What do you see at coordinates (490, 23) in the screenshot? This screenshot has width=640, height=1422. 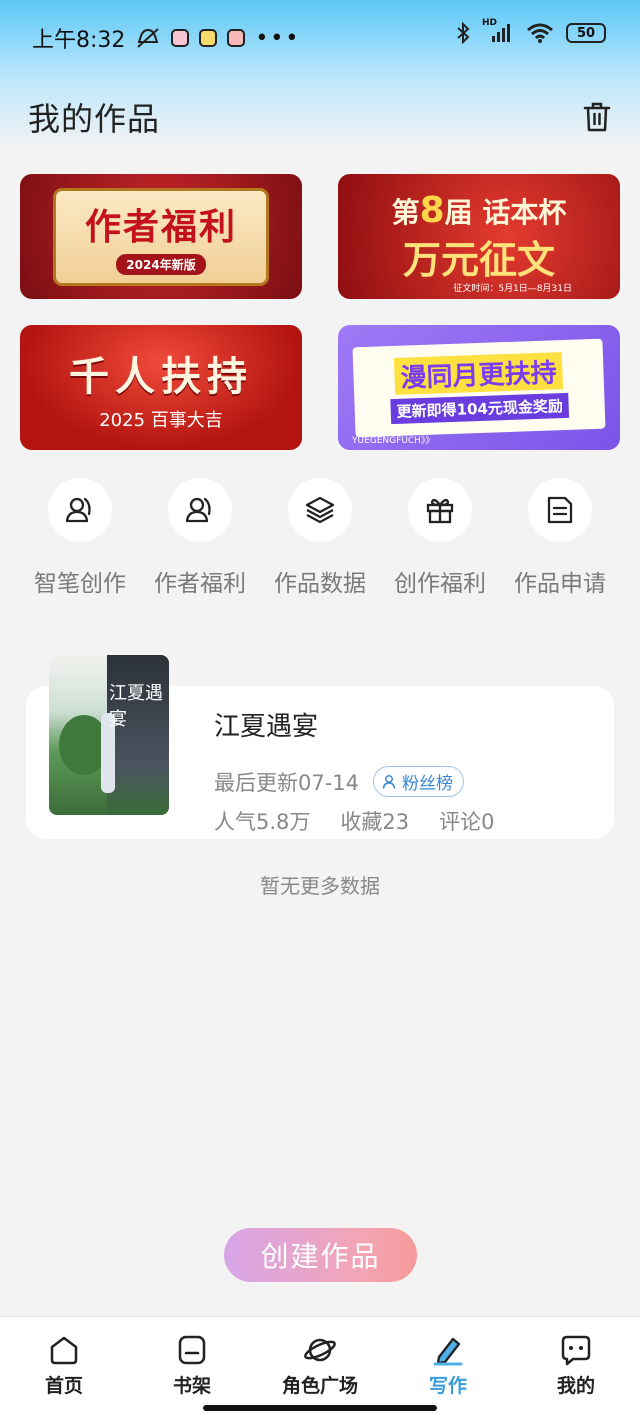 I see `network-type-label: HD` at bounding box center [490, 23].